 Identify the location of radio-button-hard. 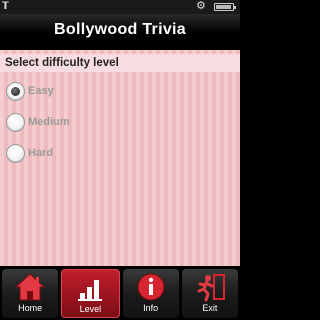
(15, 153).